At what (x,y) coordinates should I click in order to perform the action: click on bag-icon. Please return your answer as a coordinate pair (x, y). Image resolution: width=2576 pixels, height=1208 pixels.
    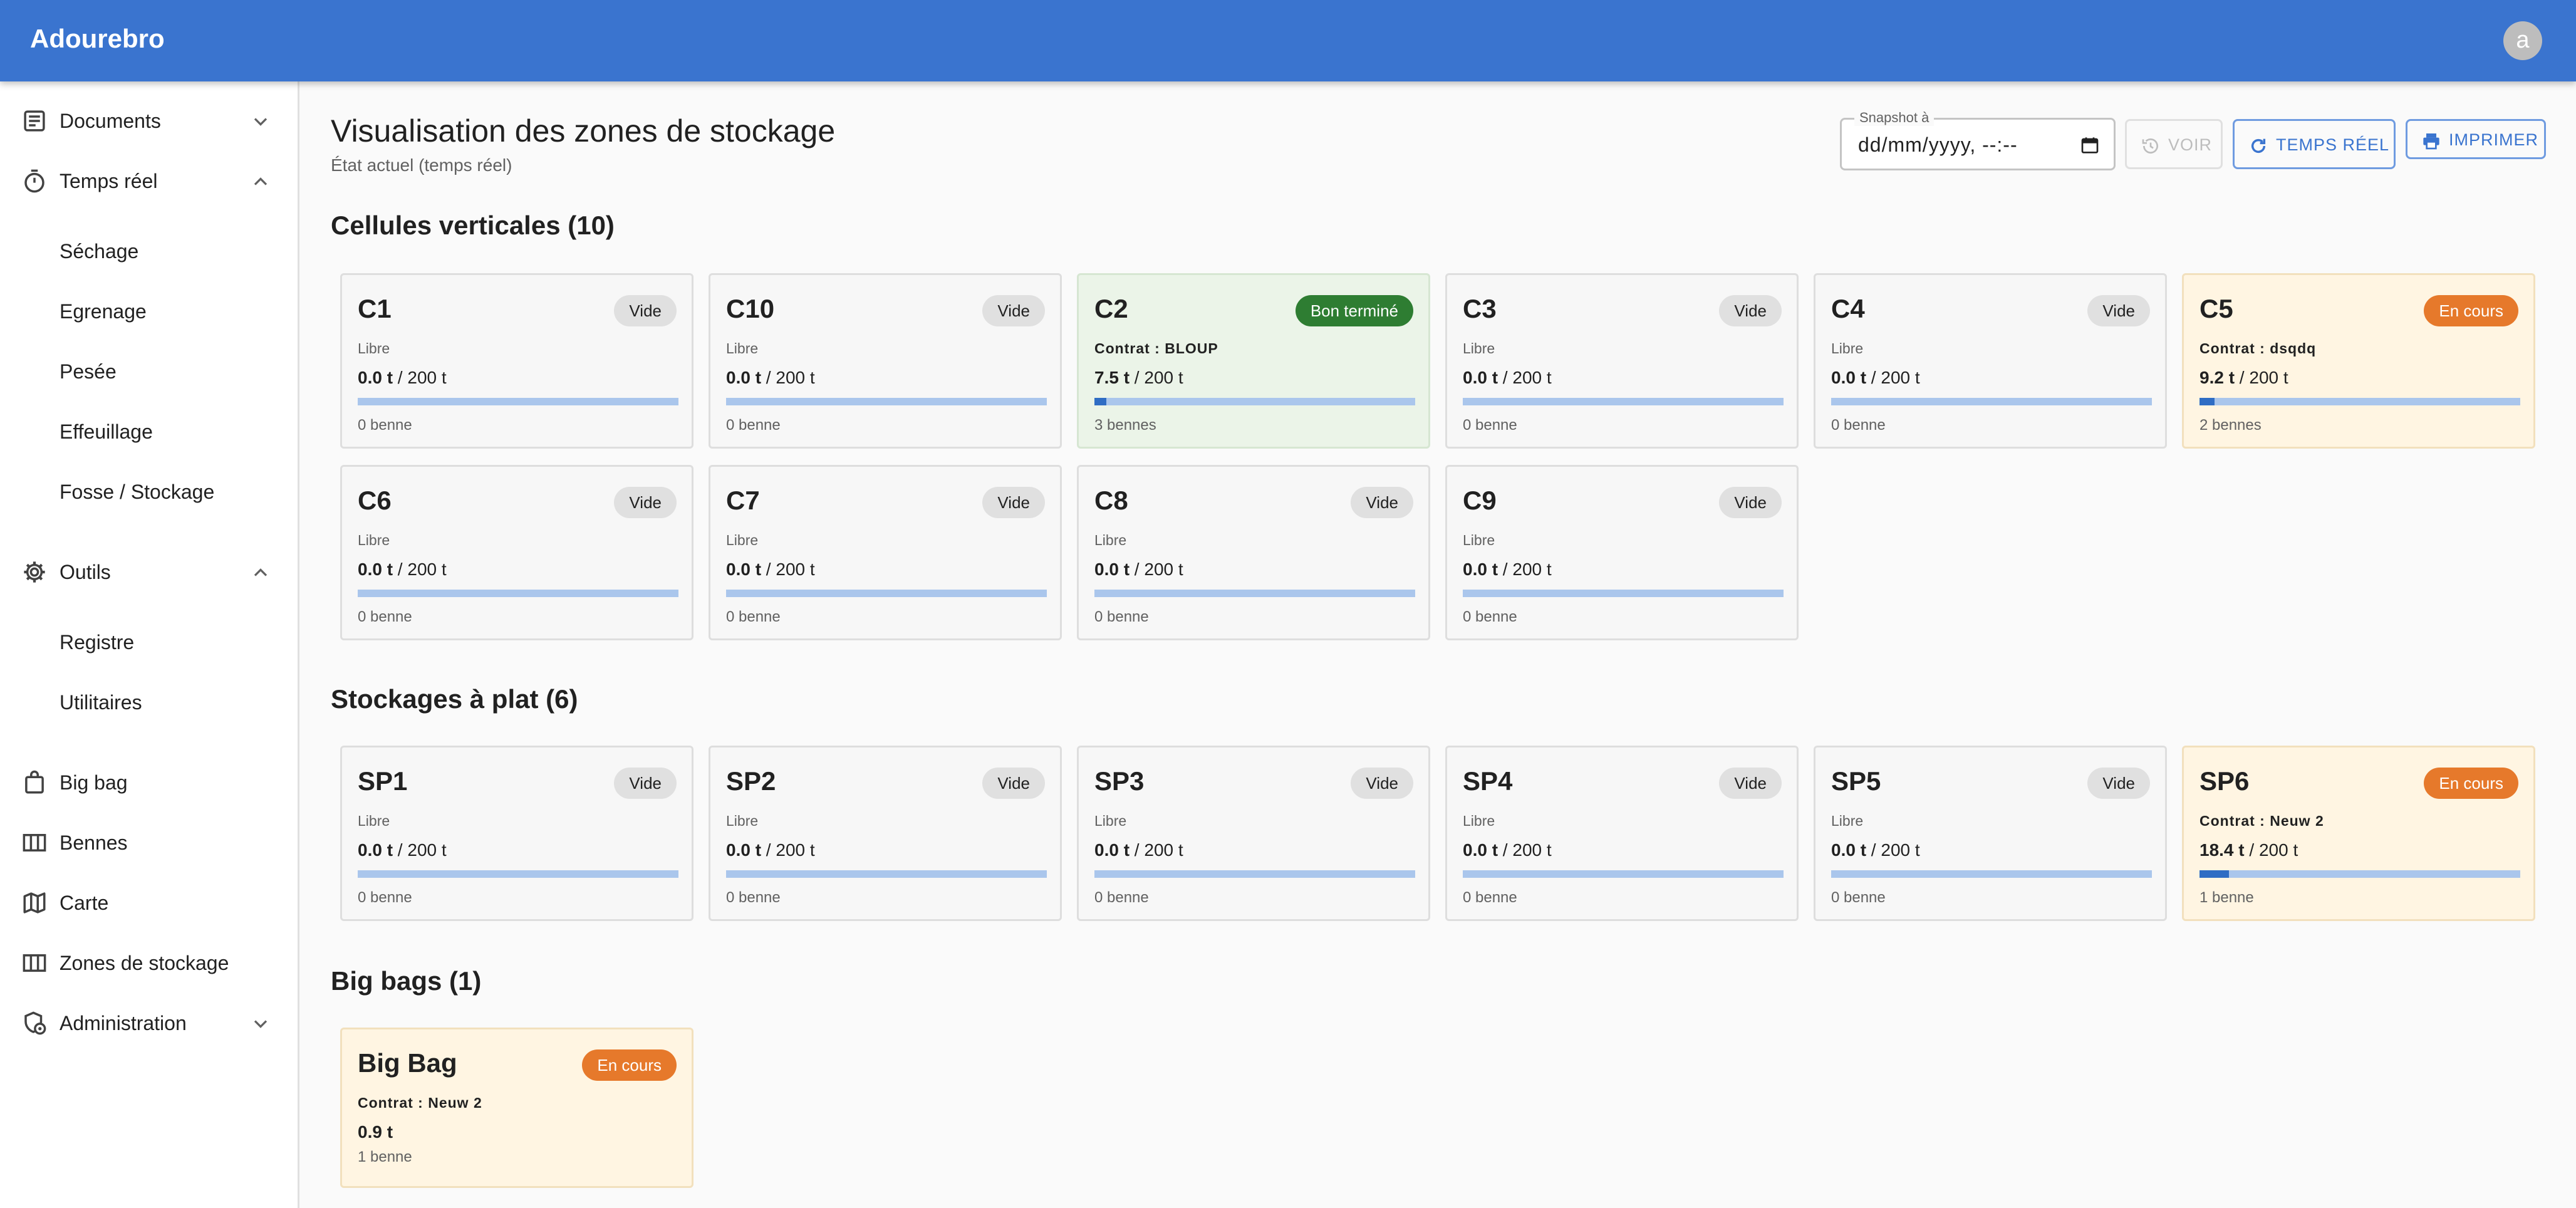
    Looking at the image, I should click on (34, 782).